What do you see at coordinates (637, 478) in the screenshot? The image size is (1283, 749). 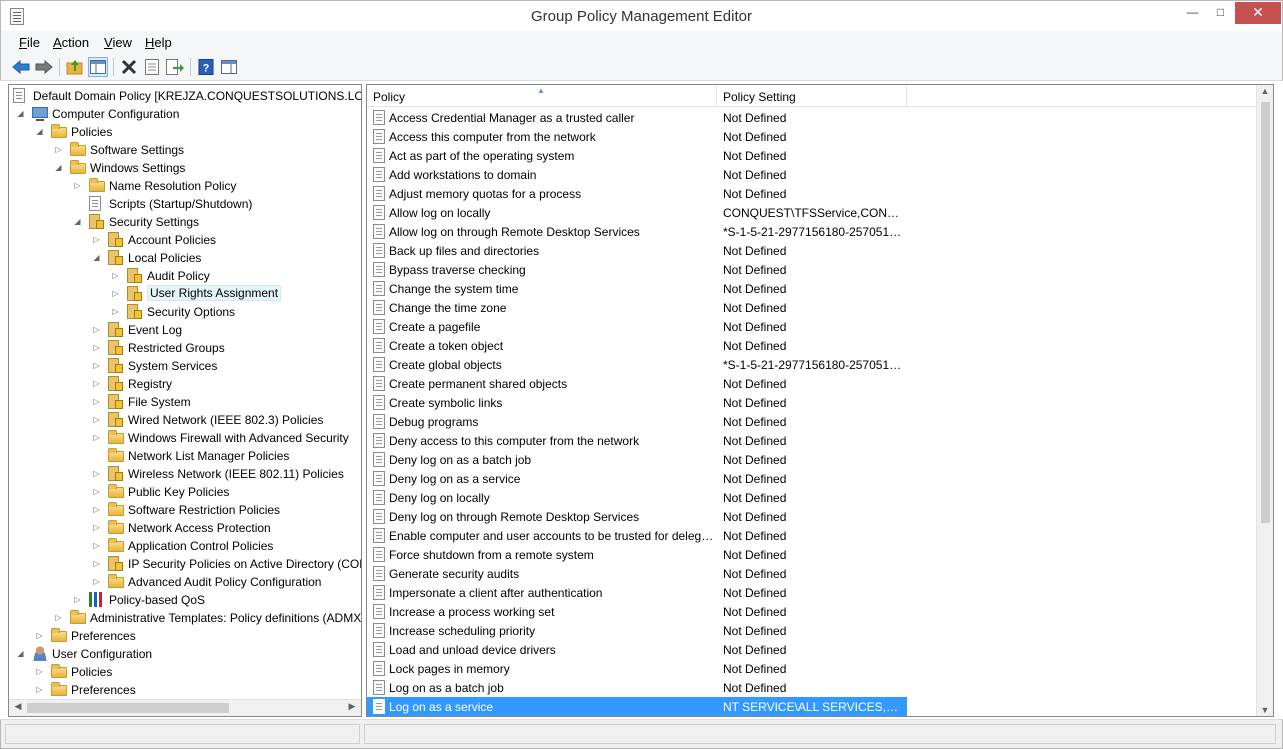 I see `table-row: Deny log on as a service Not Defined` at bounding box center [637, 478].